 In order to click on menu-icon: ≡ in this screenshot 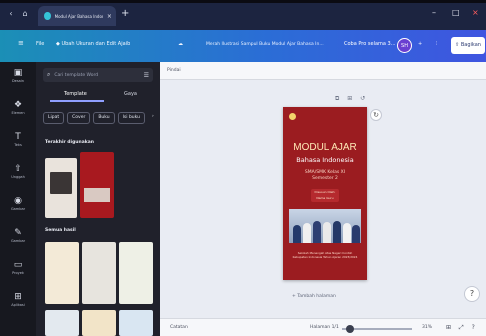, I will do `click(21, 43)`.